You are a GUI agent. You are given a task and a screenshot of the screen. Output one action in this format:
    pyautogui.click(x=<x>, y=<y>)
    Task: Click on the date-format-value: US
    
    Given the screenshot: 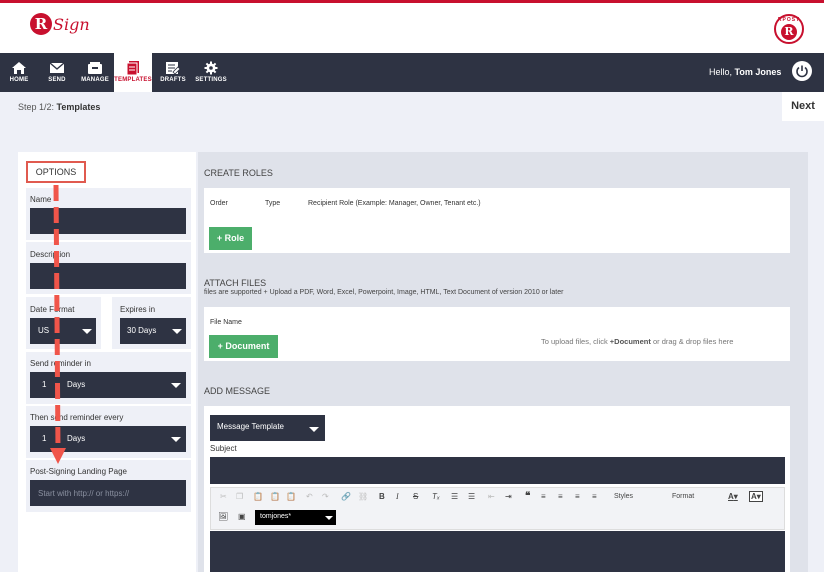 What is the action you would take?
    pyautogui.click(x=44, y=330)
    